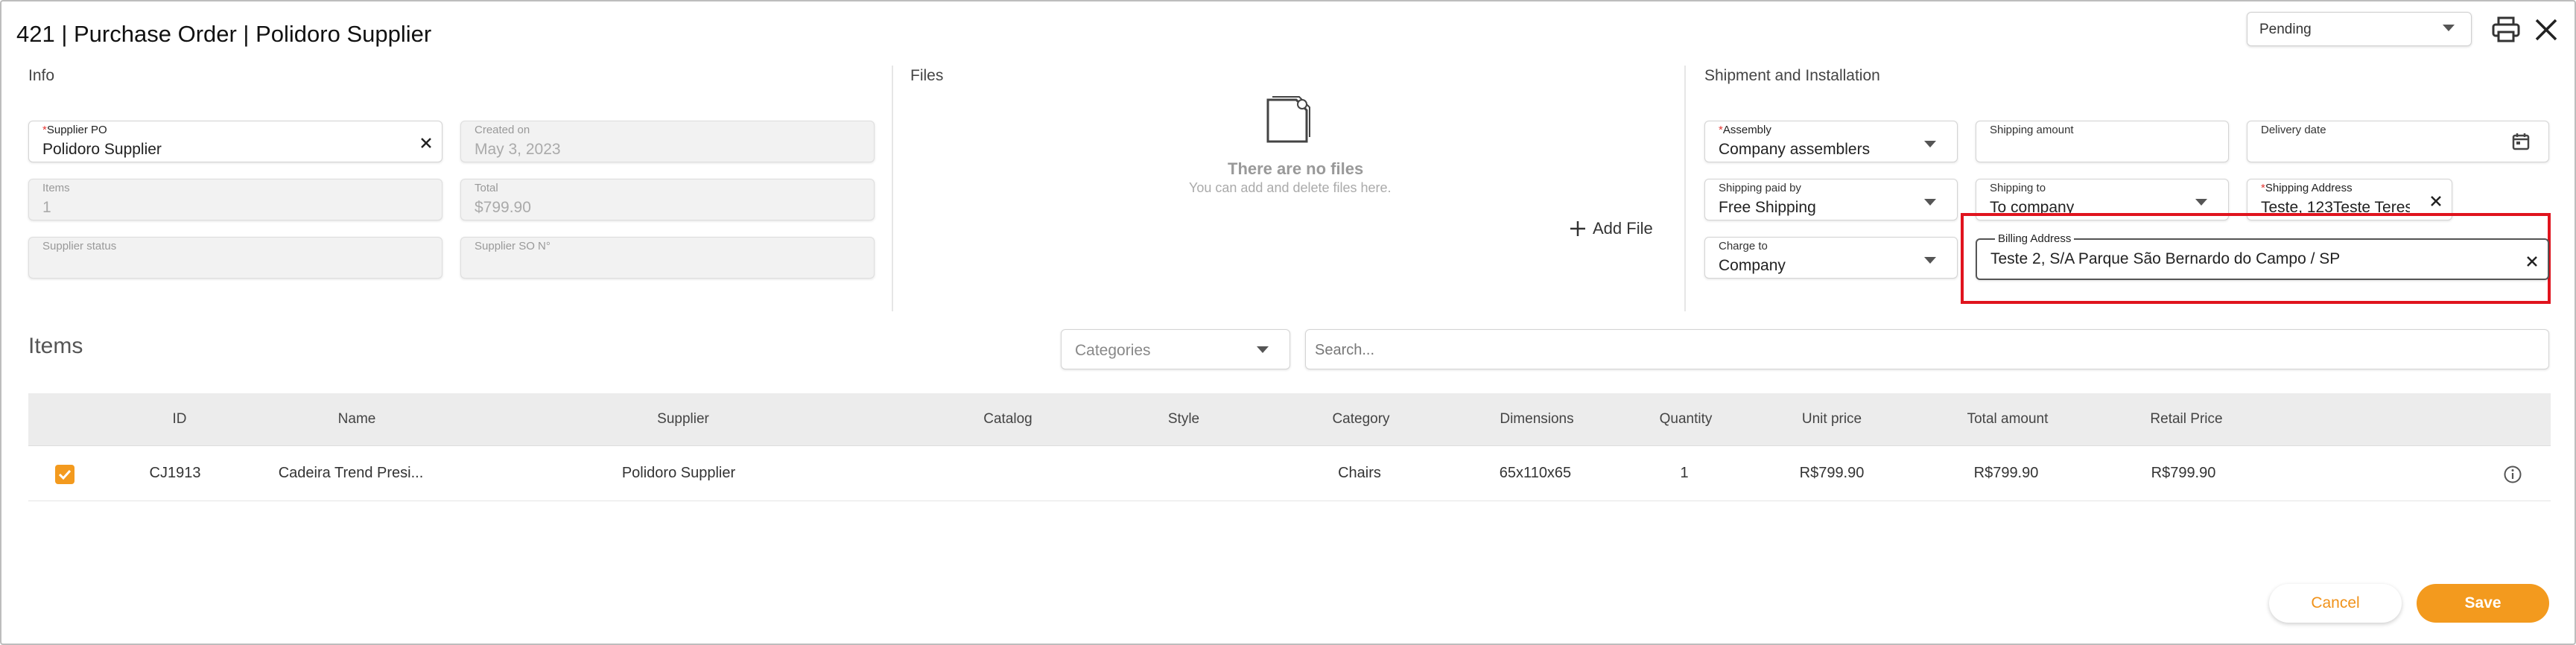  I want to click on supplier-status-field: Supplier status, so click(235, 258).